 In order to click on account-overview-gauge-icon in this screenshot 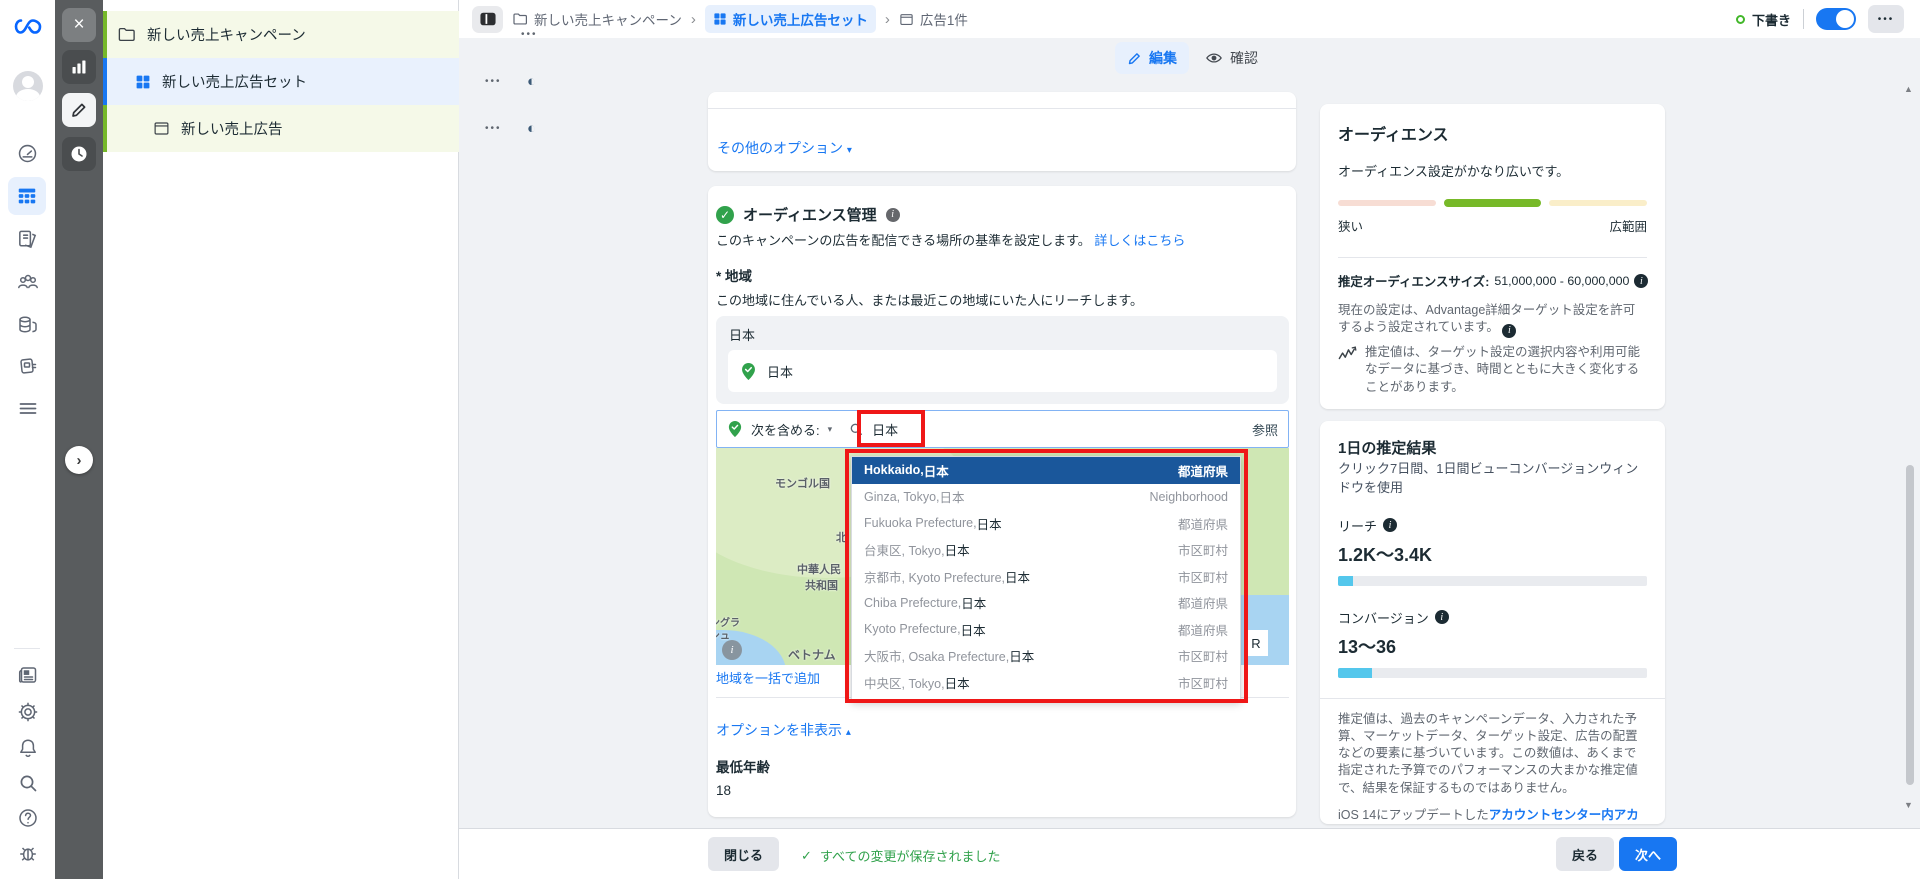, I will do `click(27, 153)`.